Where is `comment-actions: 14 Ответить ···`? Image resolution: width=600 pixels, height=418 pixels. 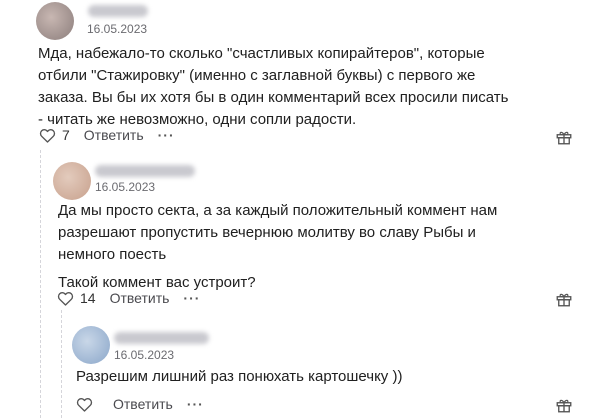
comment-actions: 14 Ответить ··· is located at coordinates (128, 298).